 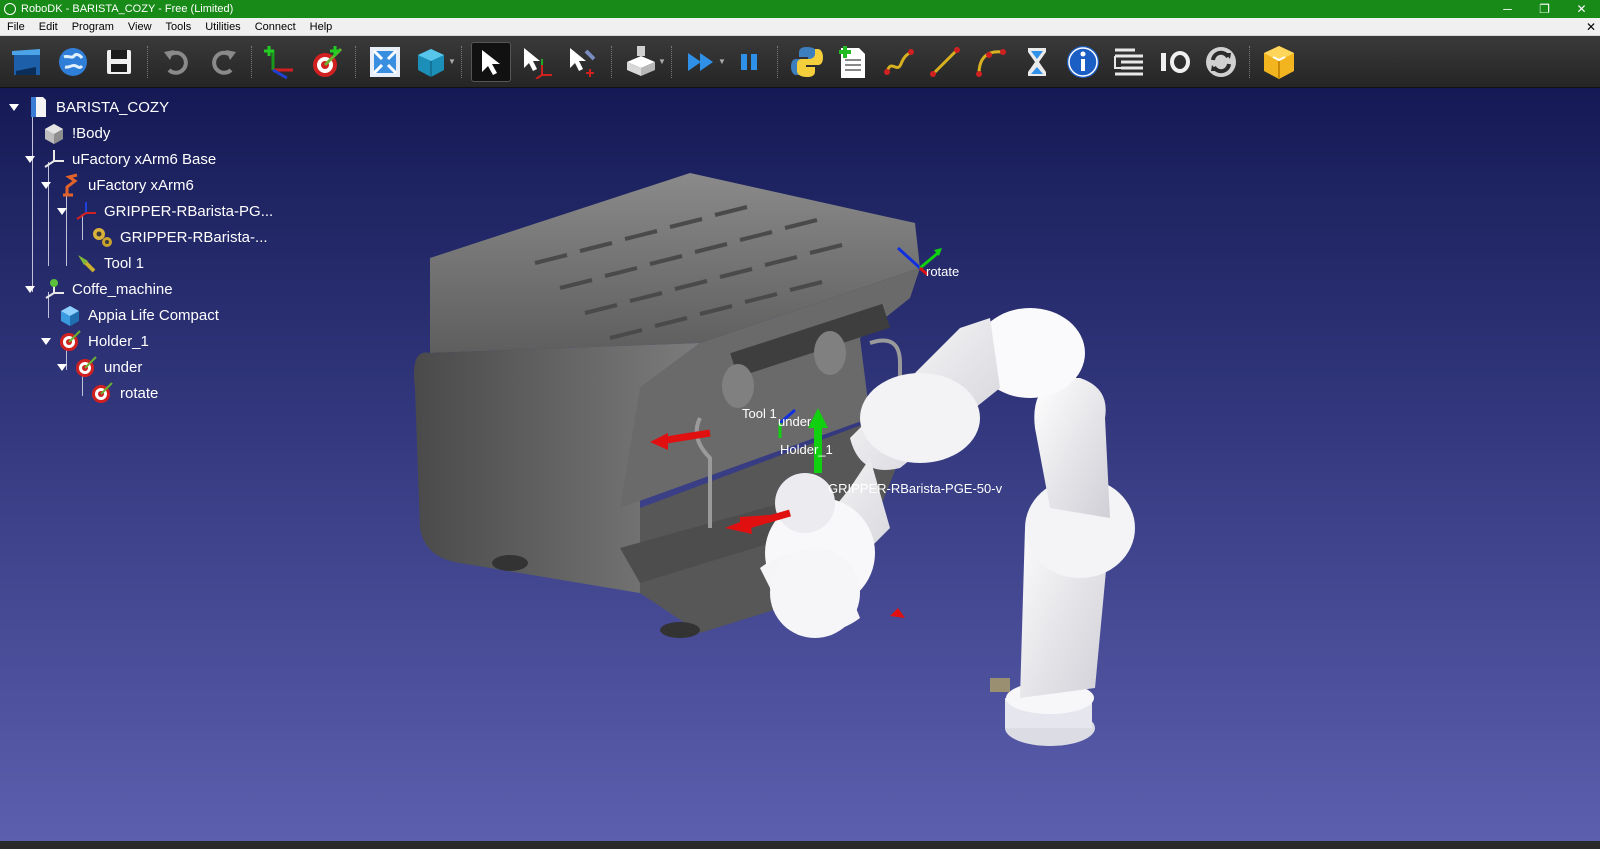 I want to click on open-station-button, so click(x=27, y=62).